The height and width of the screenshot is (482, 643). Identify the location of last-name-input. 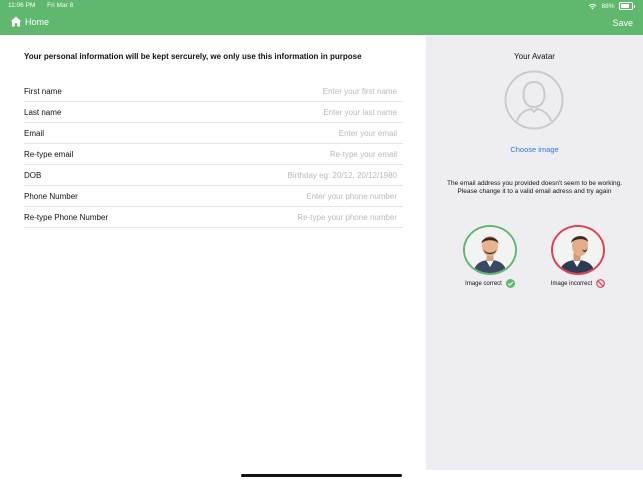
(300, 112).